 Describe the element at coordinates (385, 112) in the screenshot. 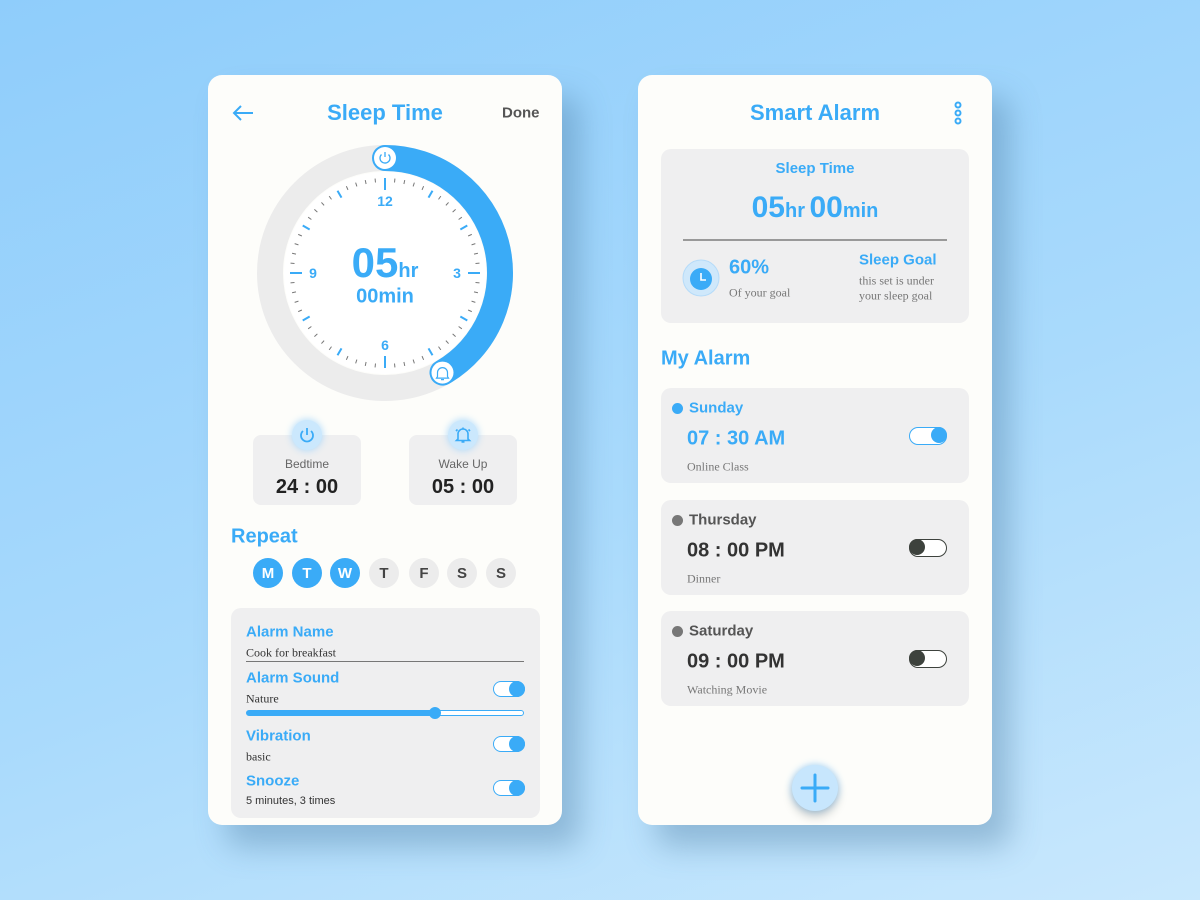

I see `page-title: Sleep Time` at that location.